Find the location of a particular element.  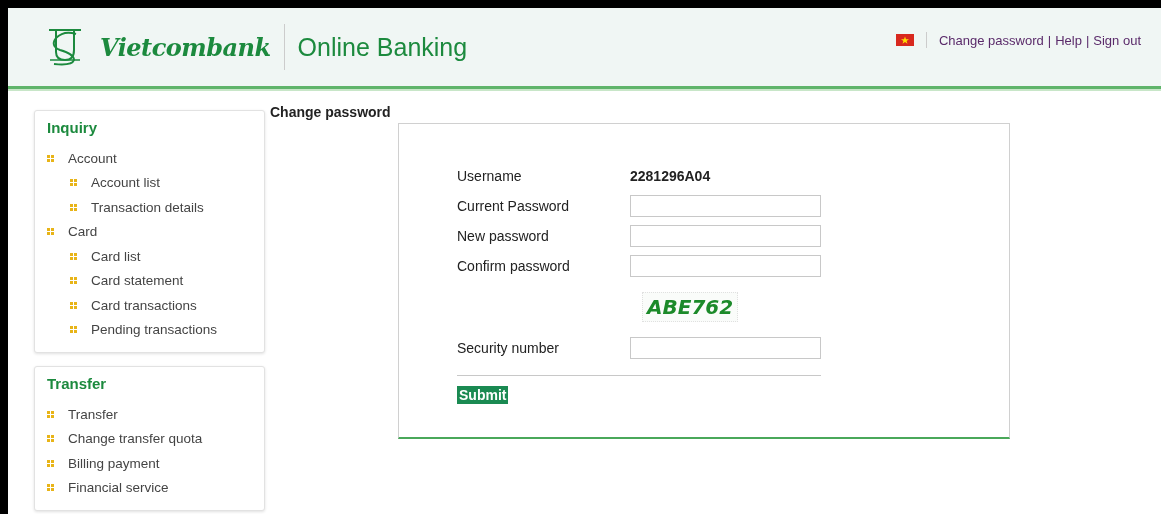

page-title: Change password is located at coordinates (330, 112).